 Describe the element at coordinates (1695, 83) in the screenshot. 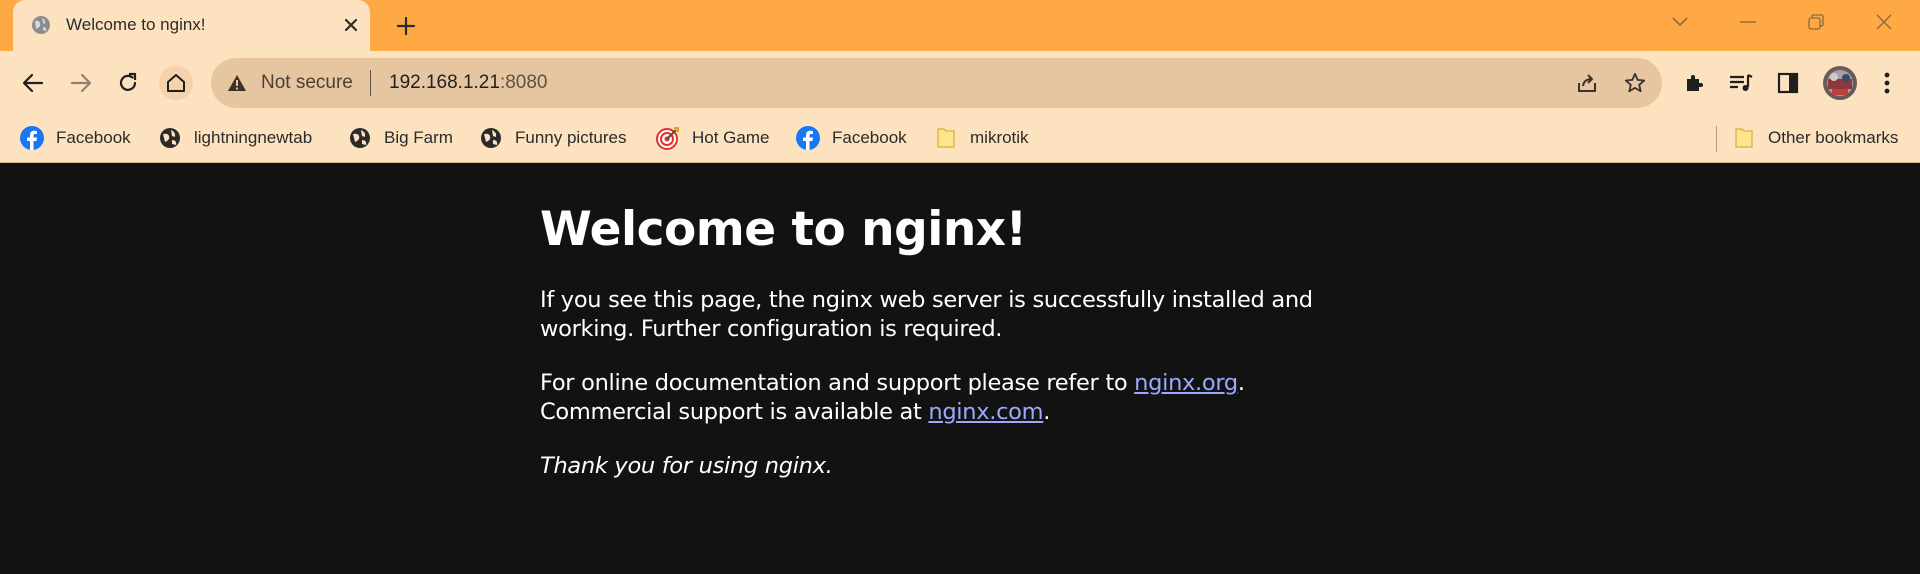

I see `extensions-icon` at that location.